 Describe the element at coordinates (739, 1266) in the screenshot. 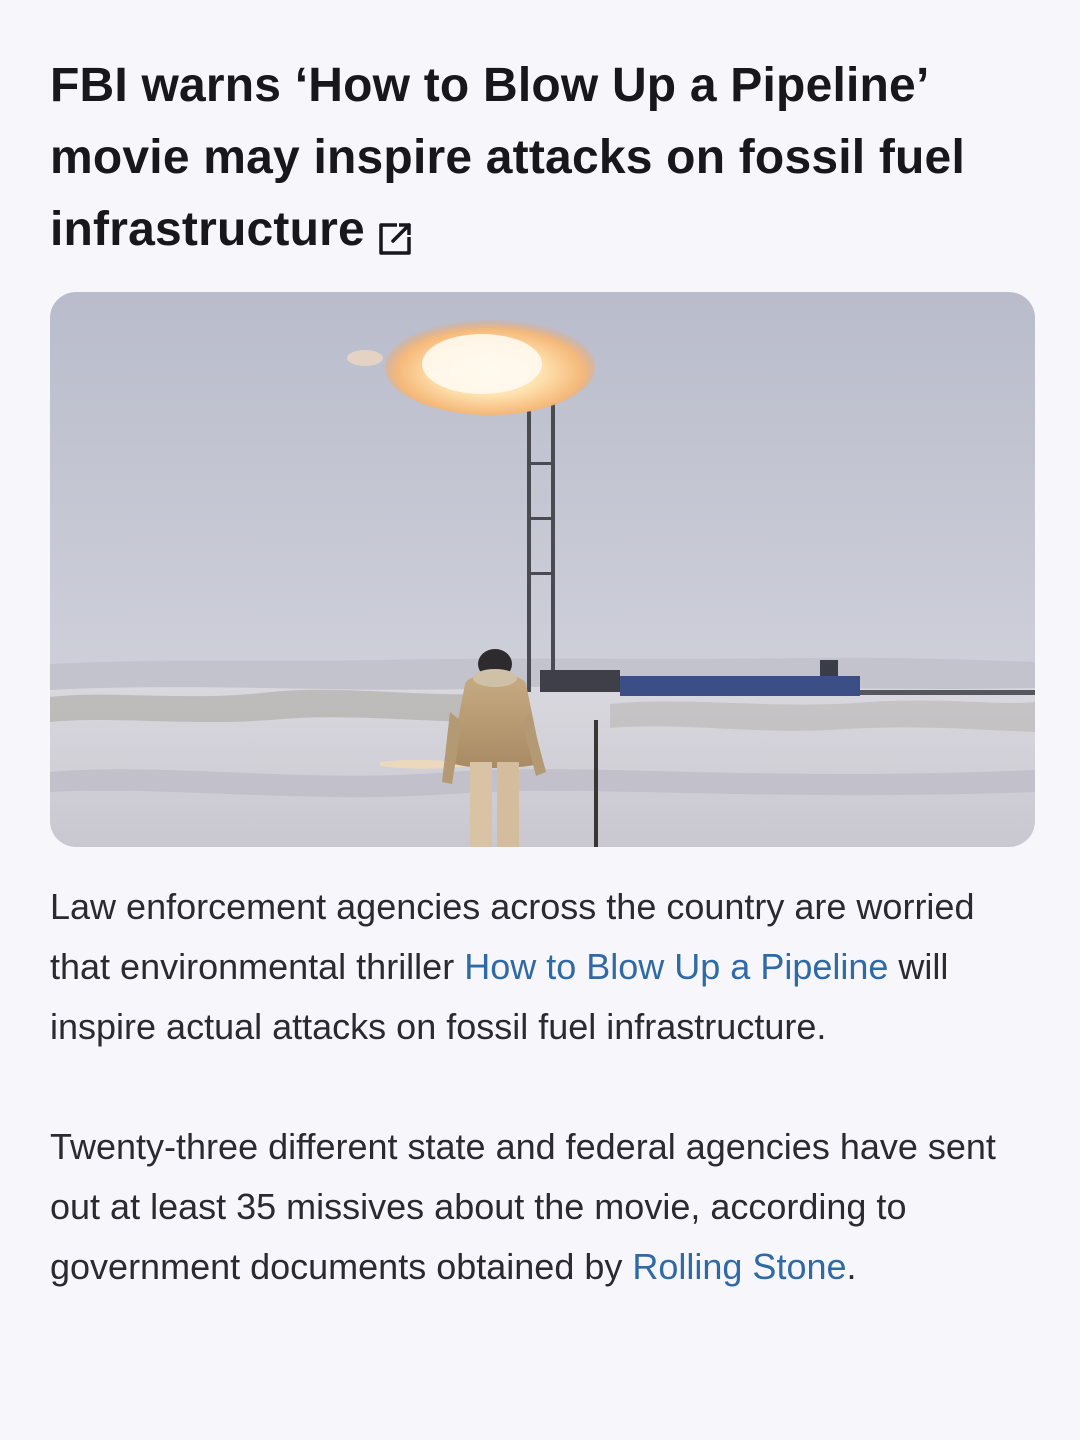

I see `rolling-stone-link: Rolling Stone` at that location.